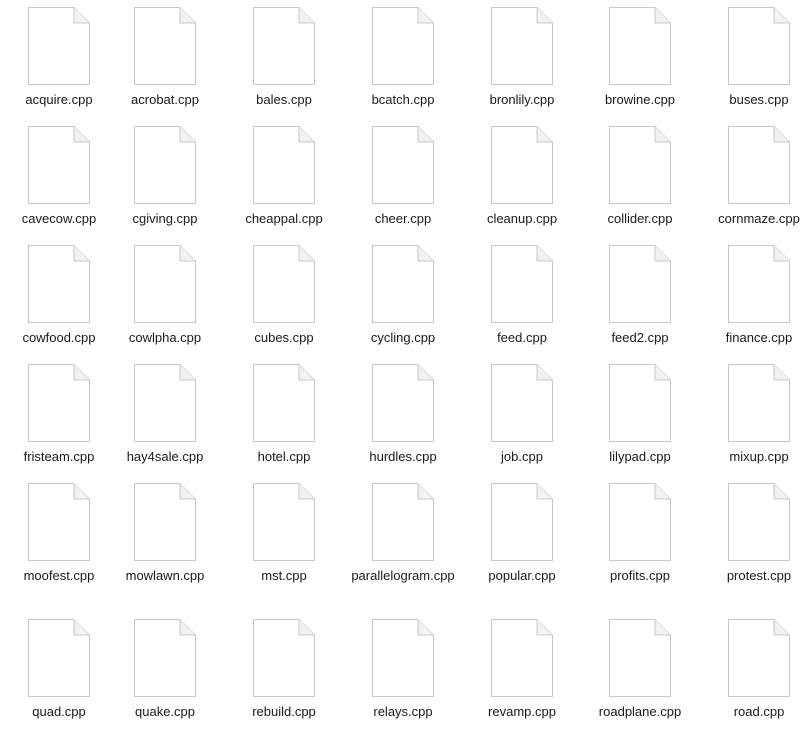 The image size is (802, 734). I want to click on file-name-label: relays.cpp, so click(403, 711).